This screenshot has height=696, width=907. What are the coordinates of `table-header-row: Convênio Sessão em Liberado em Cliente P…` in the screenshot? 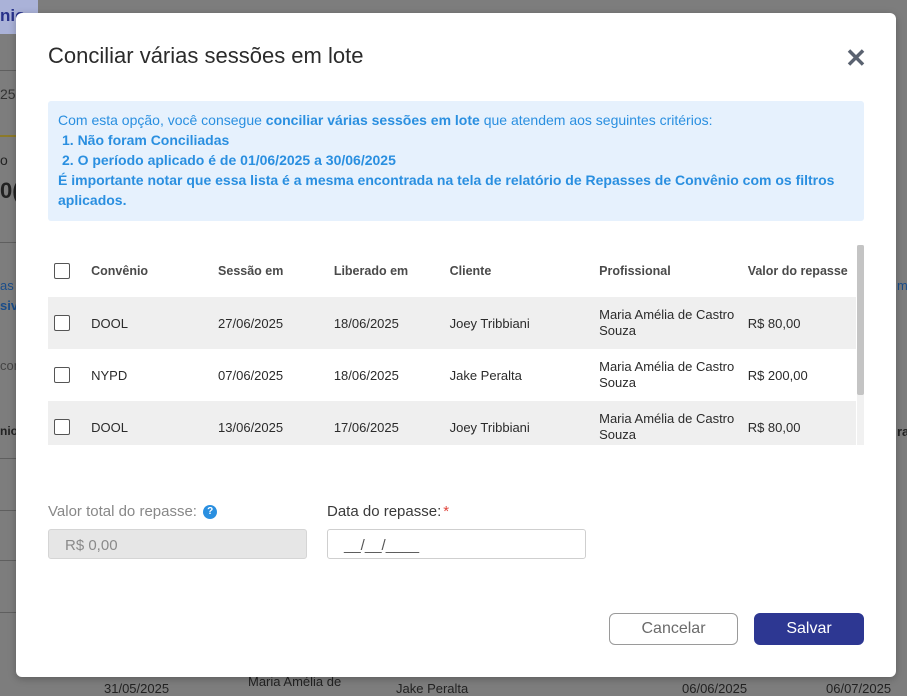 It's located at (452, 271).